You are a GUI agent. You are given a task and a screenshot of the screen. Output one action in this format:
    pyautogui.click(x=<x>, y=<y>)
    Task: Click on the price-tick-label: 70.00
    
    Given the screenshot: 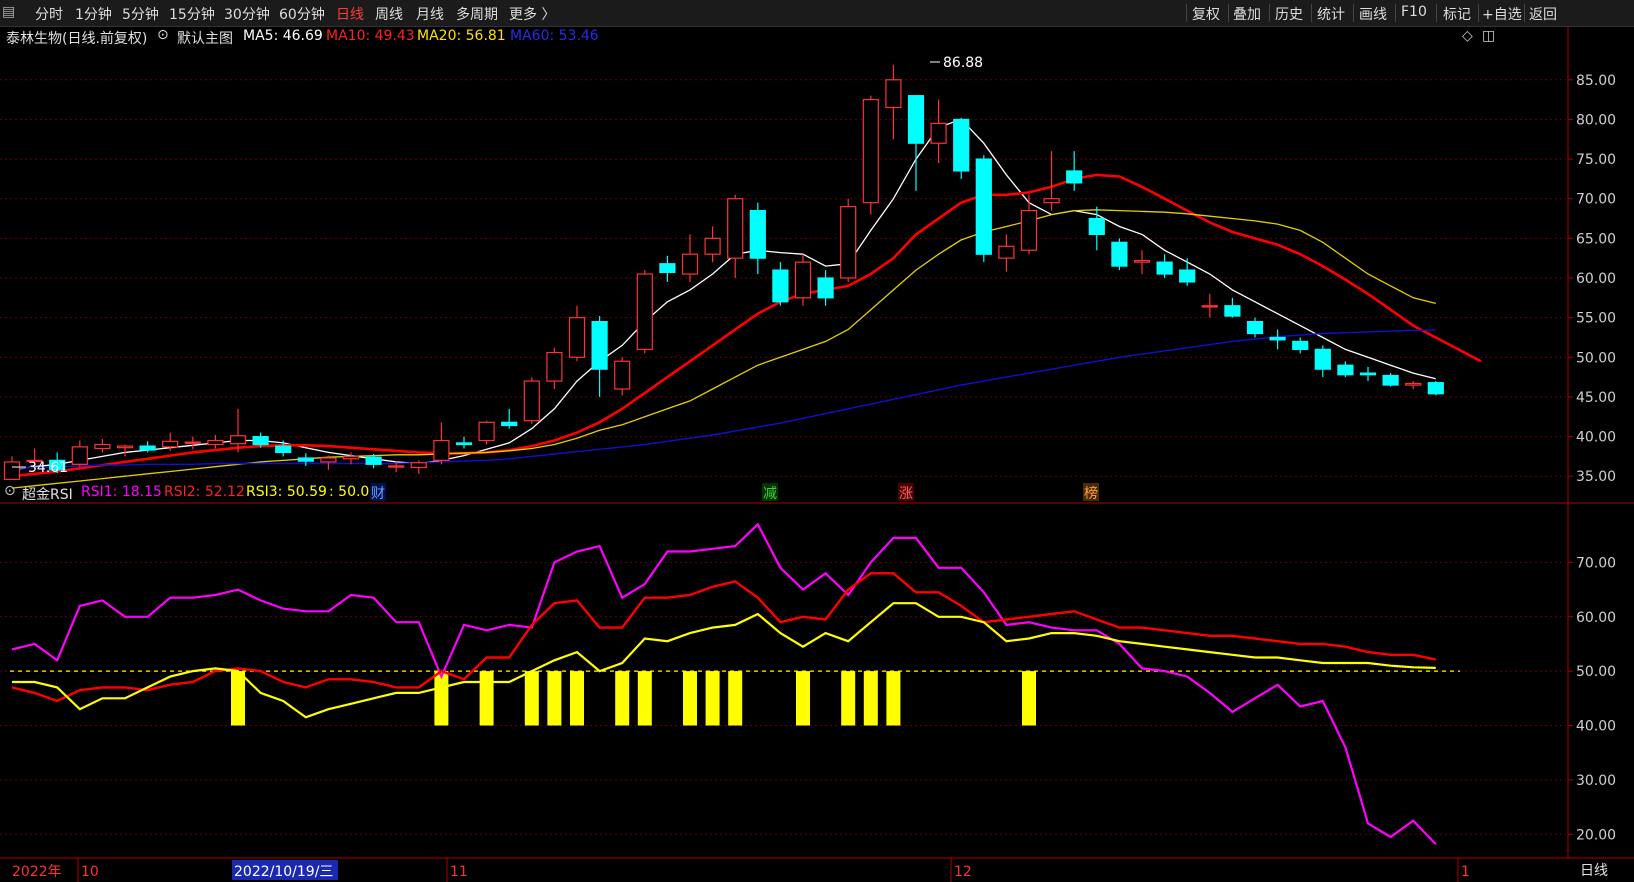 What is the action you would take?
    pyautogui.click(x=1596, y=200)
    